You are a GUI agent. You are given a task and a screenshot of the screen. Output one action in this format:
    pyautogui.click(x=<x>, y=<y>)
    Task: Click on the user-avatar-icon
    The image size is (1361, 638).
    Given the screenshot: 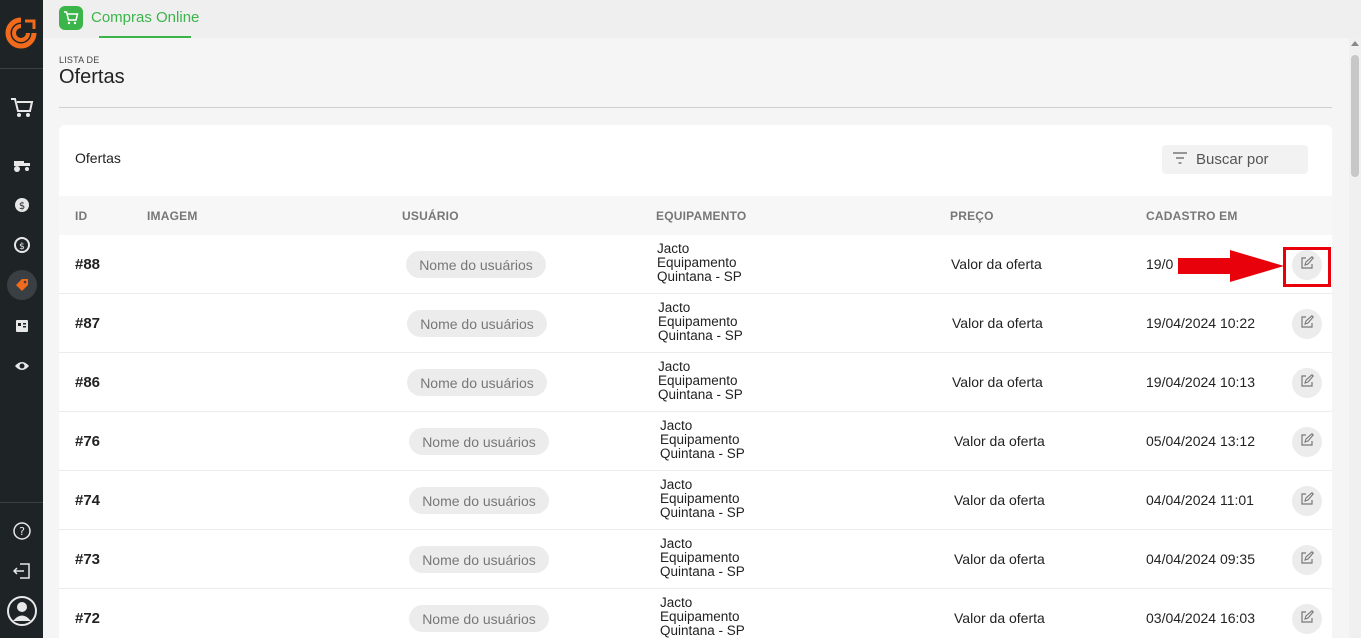 What is the action you would take?
    pyautogui.click(x=21, y=611)
    